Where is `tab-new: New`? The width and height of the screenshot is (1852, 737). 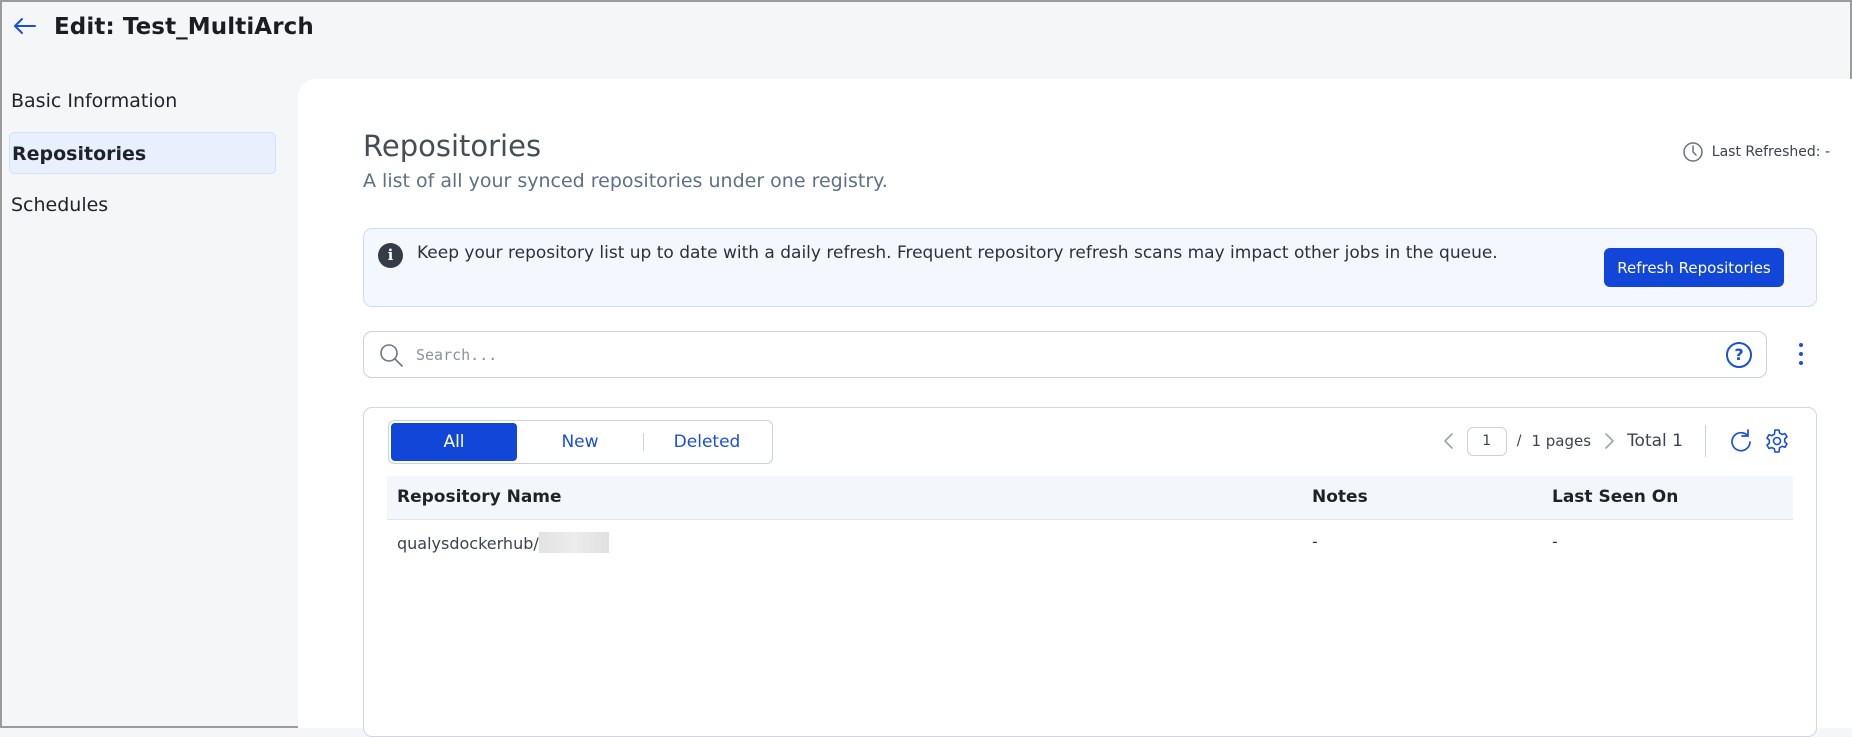
tab-new: New is located at coordinates (580, 442).